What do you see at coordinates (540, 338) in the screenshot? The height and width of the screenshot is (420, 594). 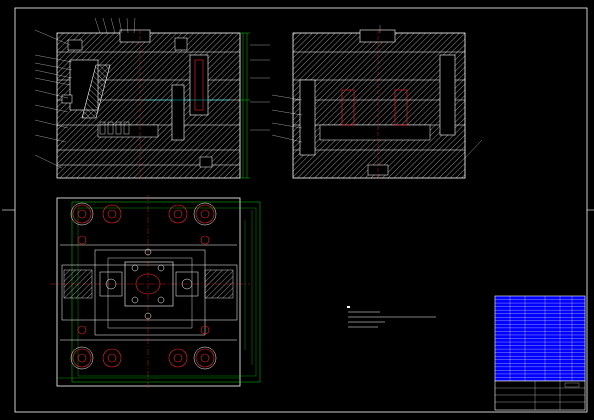 I see `bill-of-materials` at bounding box center [540, 338].